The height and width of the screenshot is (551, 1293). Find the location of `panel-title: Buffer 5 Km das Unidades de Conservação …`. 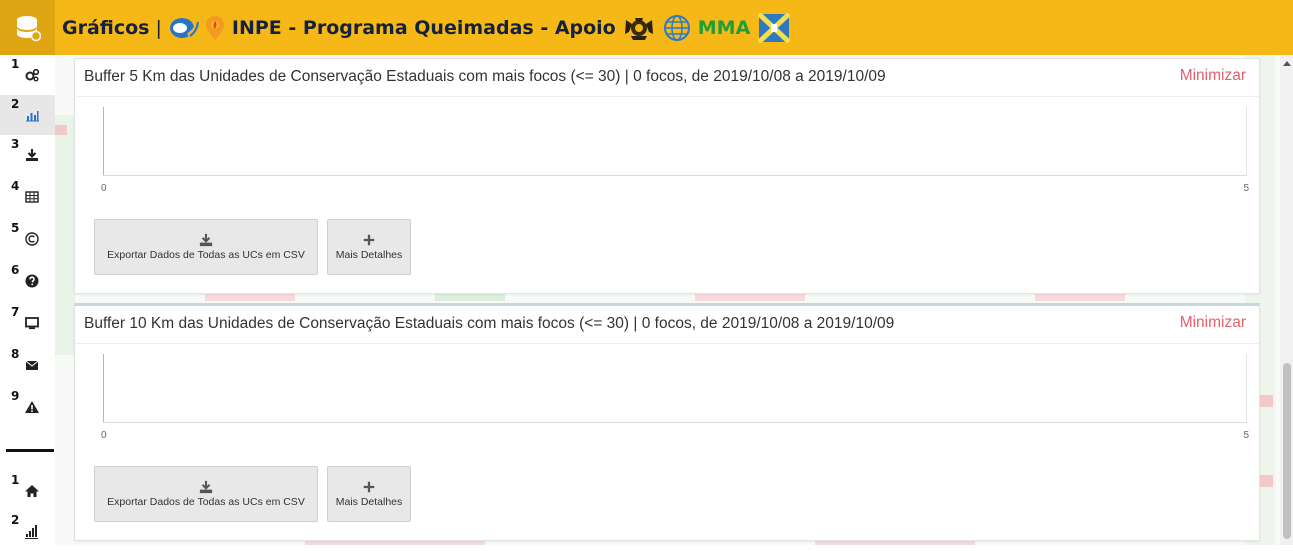

panel-title: Buffer 5 Km das Unidades de Conservação … is located at coordinates (485, 76).